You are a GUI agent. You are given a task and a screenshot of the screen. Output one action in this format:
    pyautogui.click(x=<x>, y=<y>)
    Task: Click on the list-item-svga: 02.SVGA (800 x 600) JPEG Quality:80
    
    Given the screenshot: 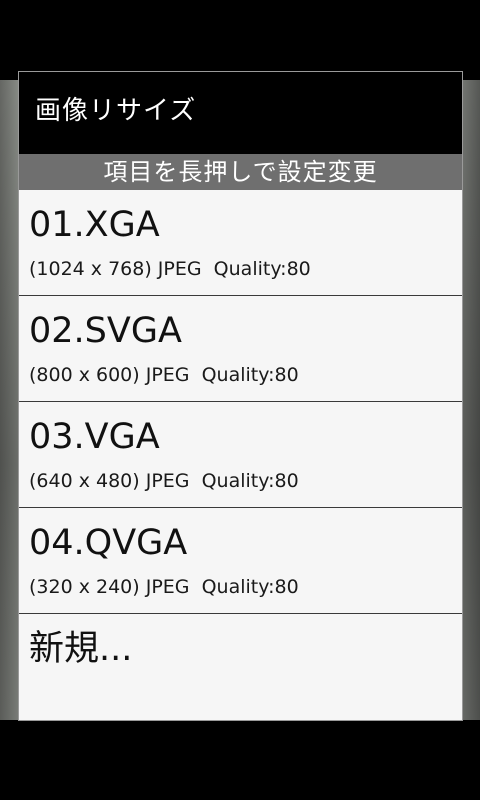 What is the action you would take?
    pyautogui.click(x=240, y=349)
    